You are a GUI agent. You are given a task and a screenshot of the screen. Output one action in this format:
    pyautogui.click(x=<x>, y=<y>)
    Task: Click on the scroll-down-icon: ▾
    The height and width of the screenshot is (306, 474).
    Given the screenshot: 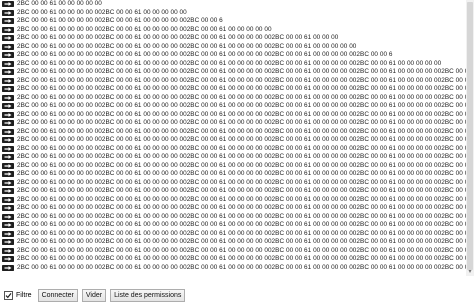 What is the action you would take?
    pyautogui.click(x=470, y=272)
    